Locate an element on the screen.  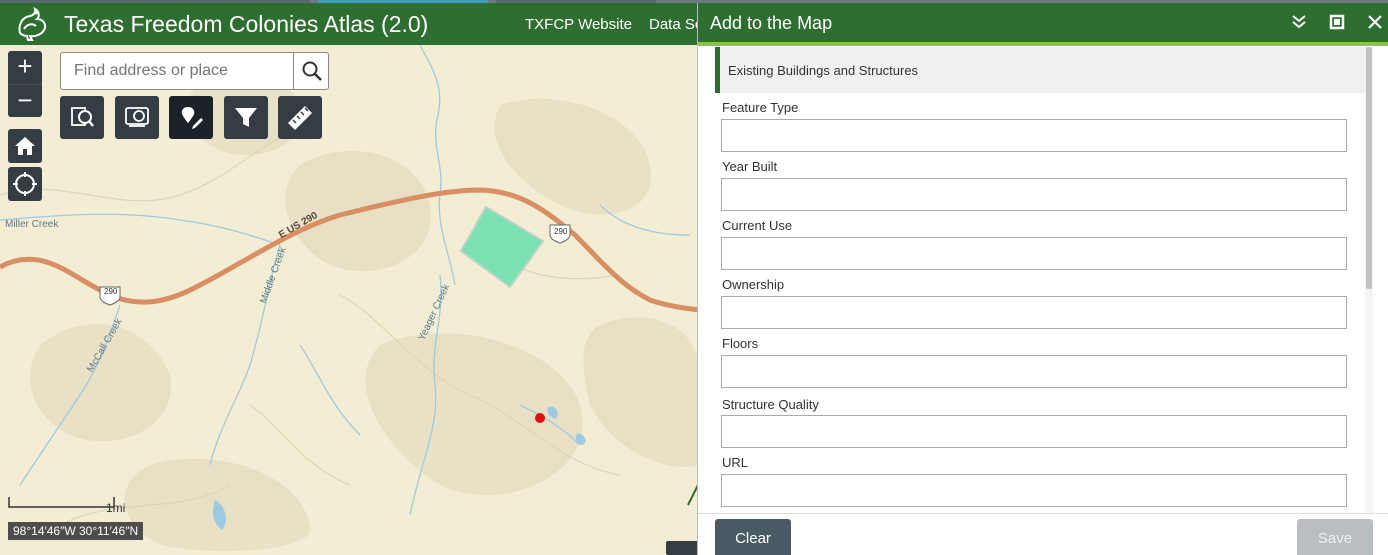
home-icon is located at coordinates (25, 146).